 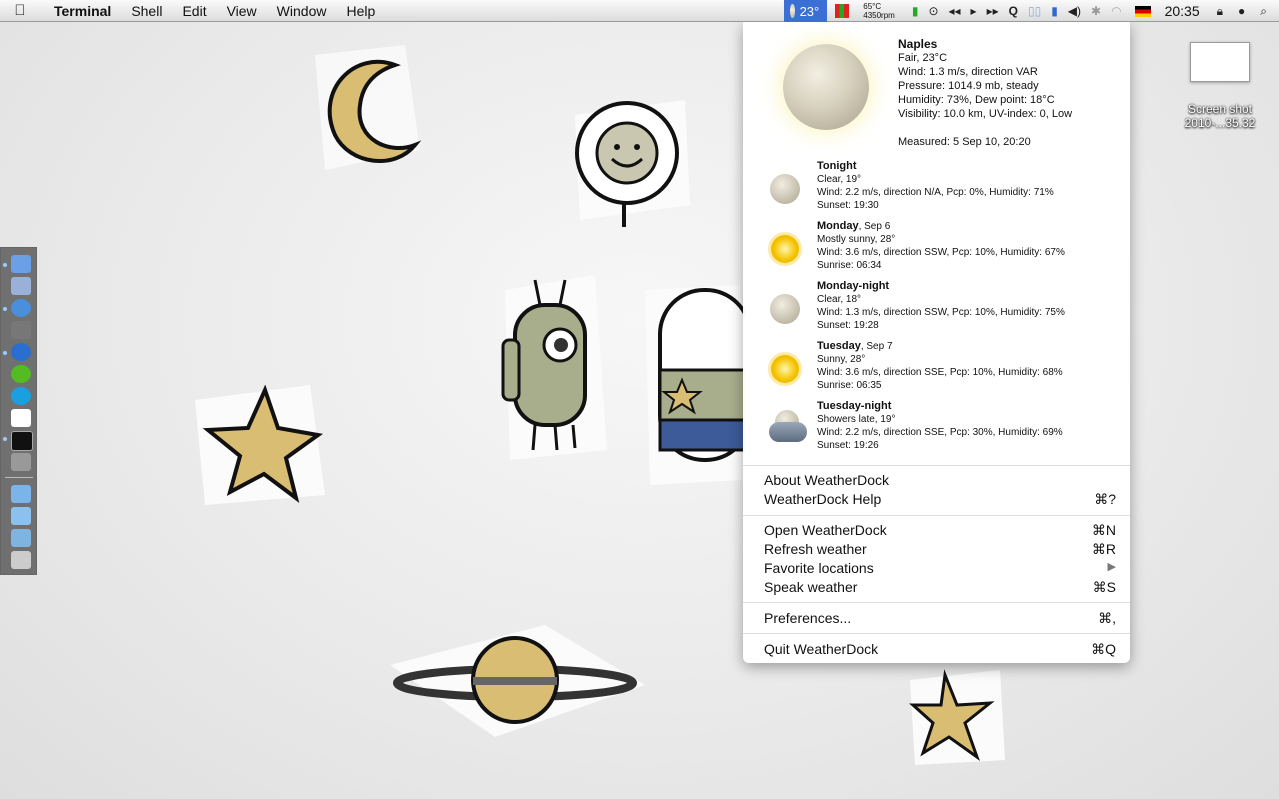 What do you see at coordinates (819, 568) in the screenshot?
I see `favorites-label: Favorite locations` at bounding box center [819, 568].